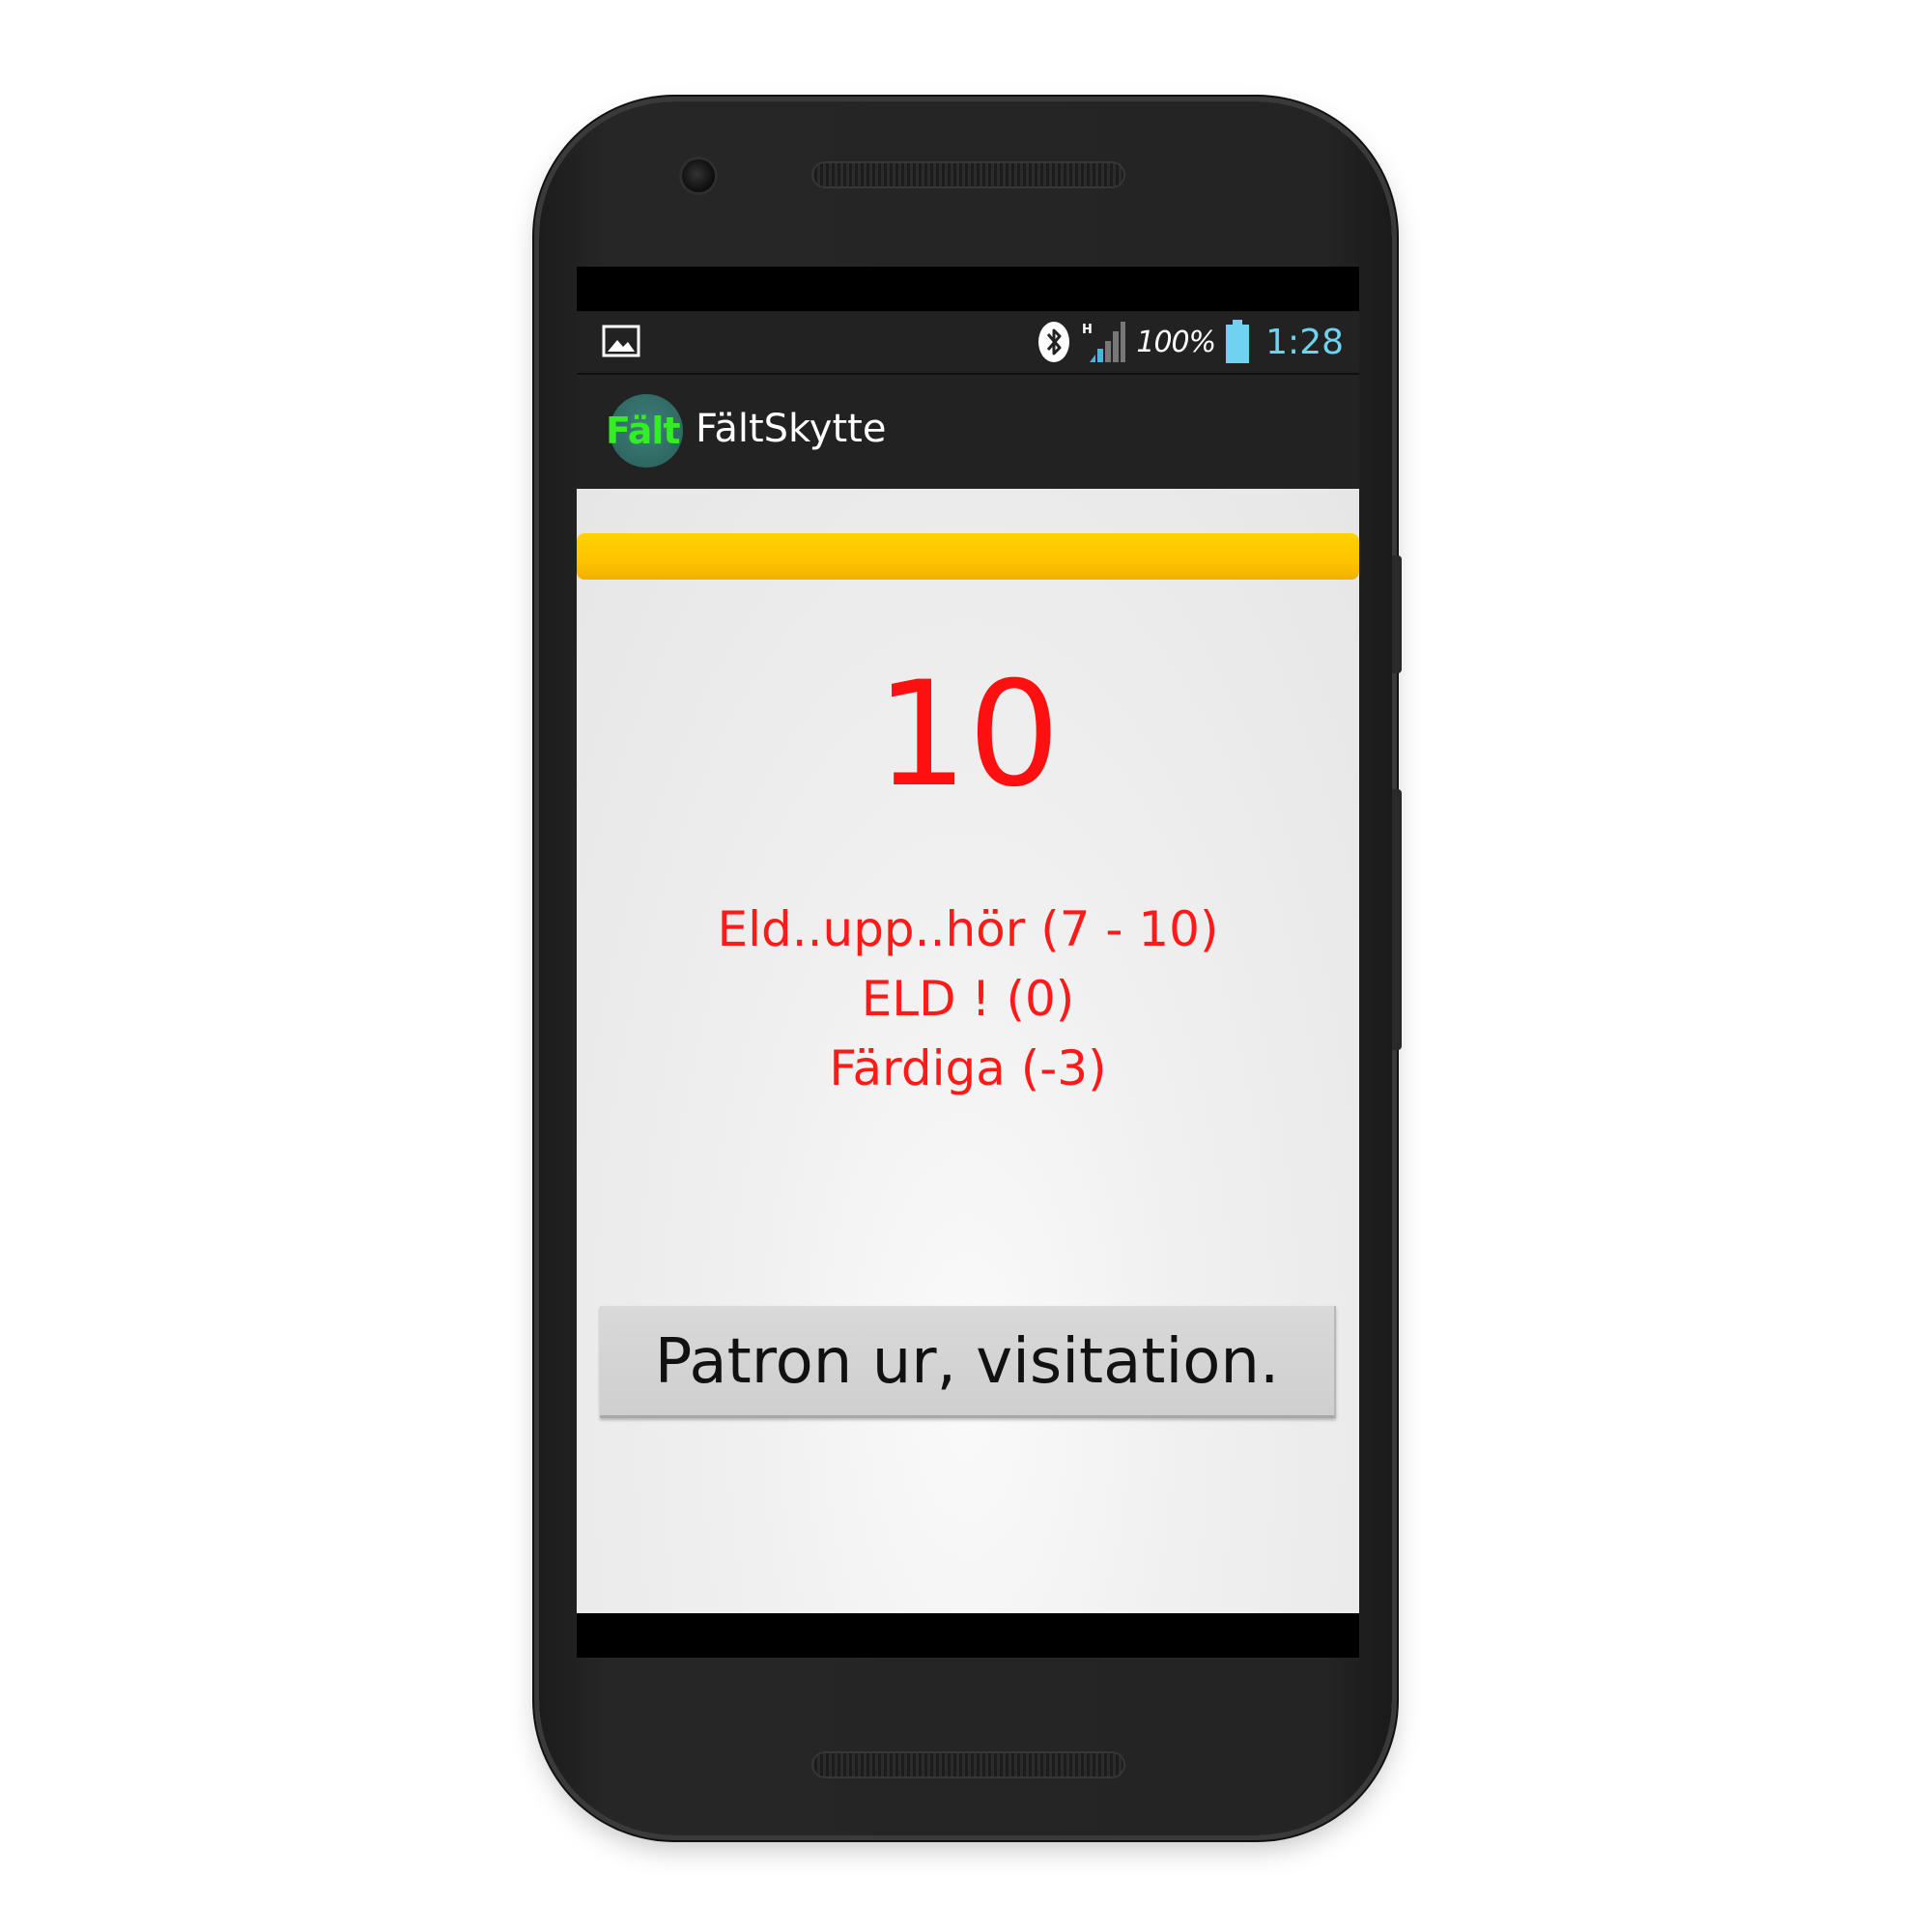 This screenshot has height=1932, width=1932. I want to click on front-camera, so click(698, 175).